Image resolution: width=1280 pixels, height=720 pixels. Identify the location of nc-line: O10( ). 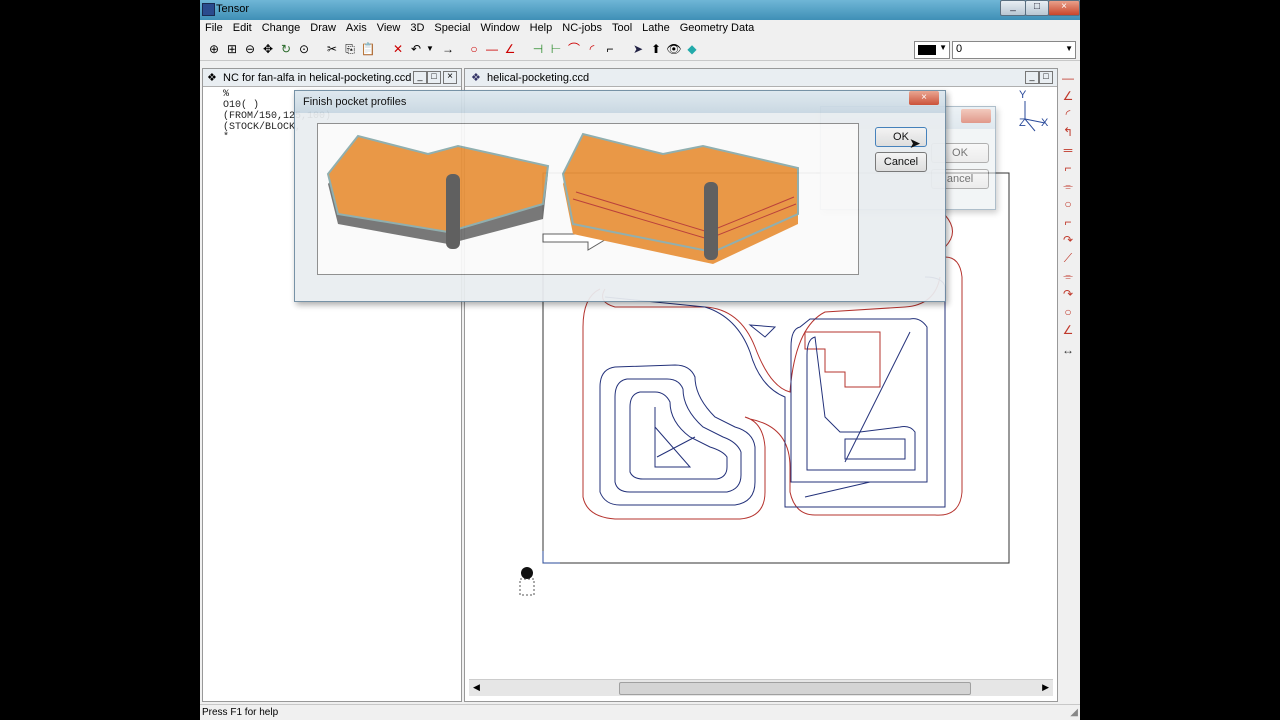
(241, 105).